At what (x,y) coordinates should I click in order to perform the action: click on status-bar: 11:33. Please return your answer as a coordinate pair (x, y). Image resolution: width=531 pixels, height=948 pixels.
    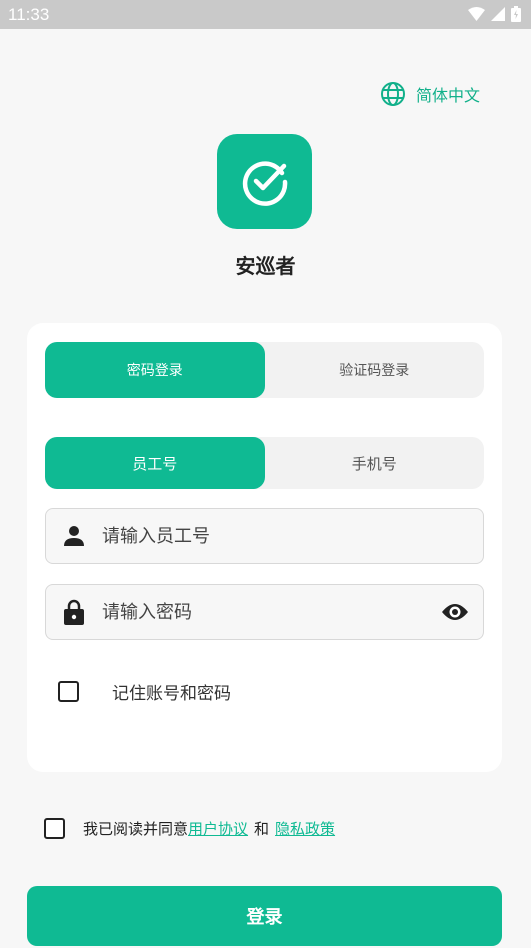
    Looking at the image, I should click on (265, 14).